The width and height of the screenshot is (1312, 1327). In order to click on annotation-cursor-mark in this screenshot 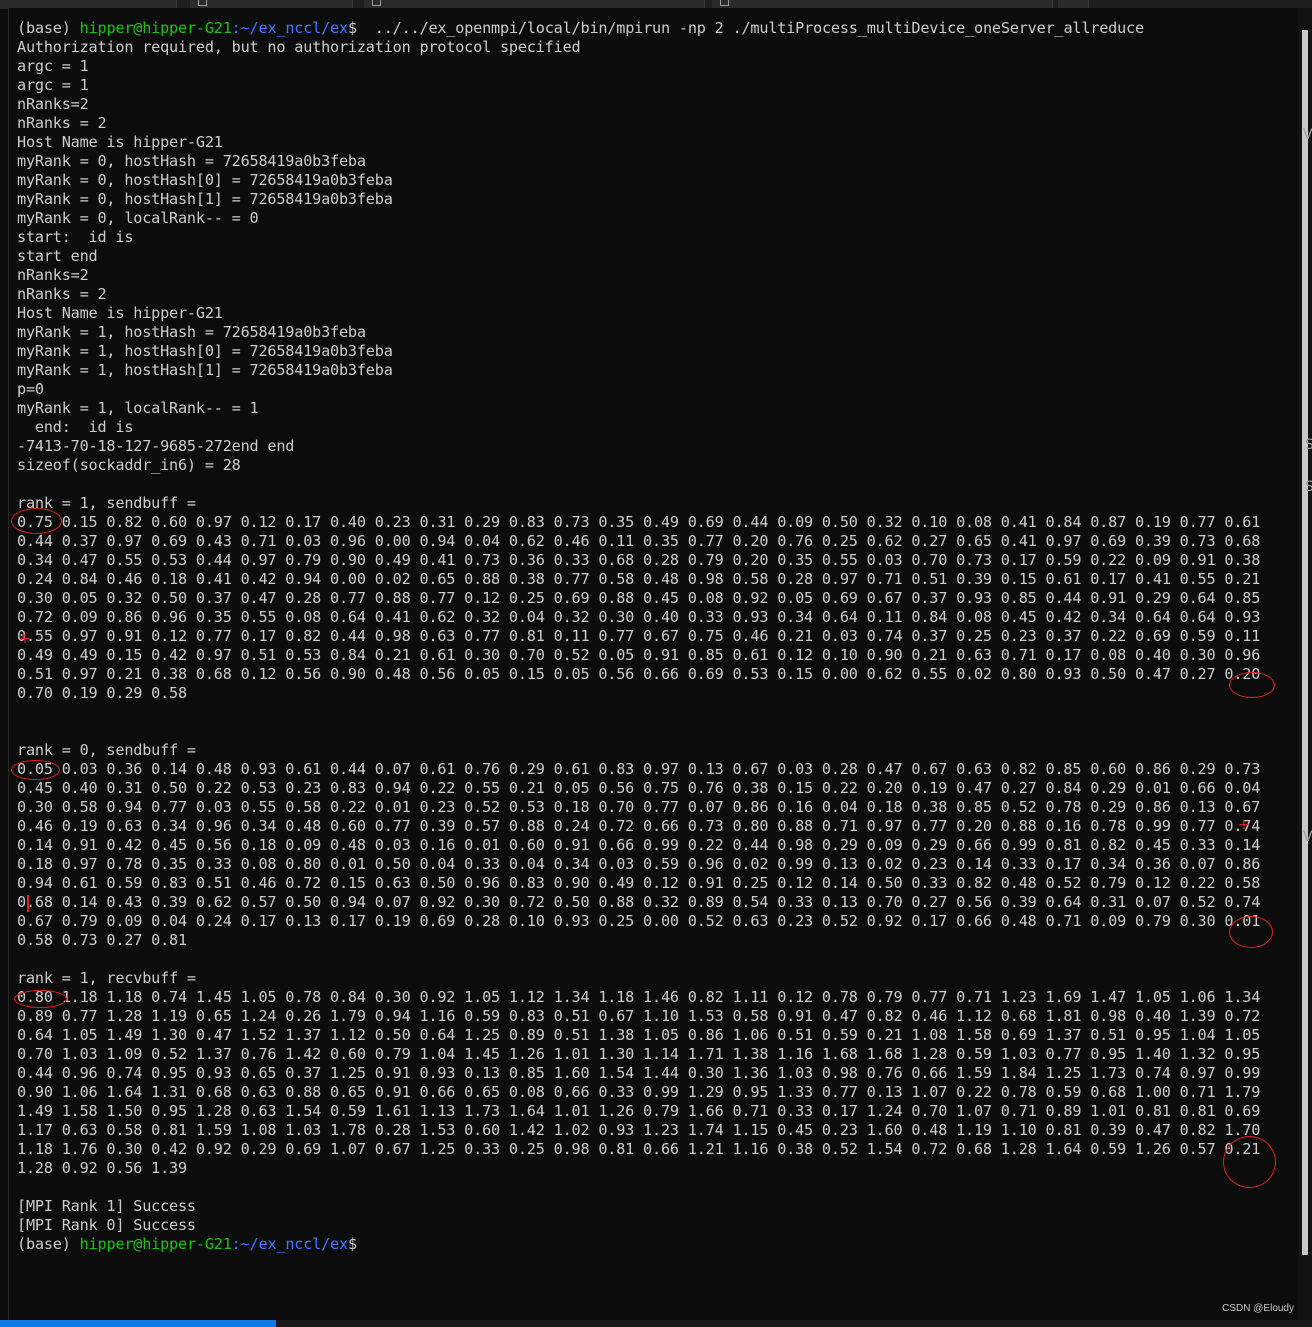, I will do `click(28, 903)`.